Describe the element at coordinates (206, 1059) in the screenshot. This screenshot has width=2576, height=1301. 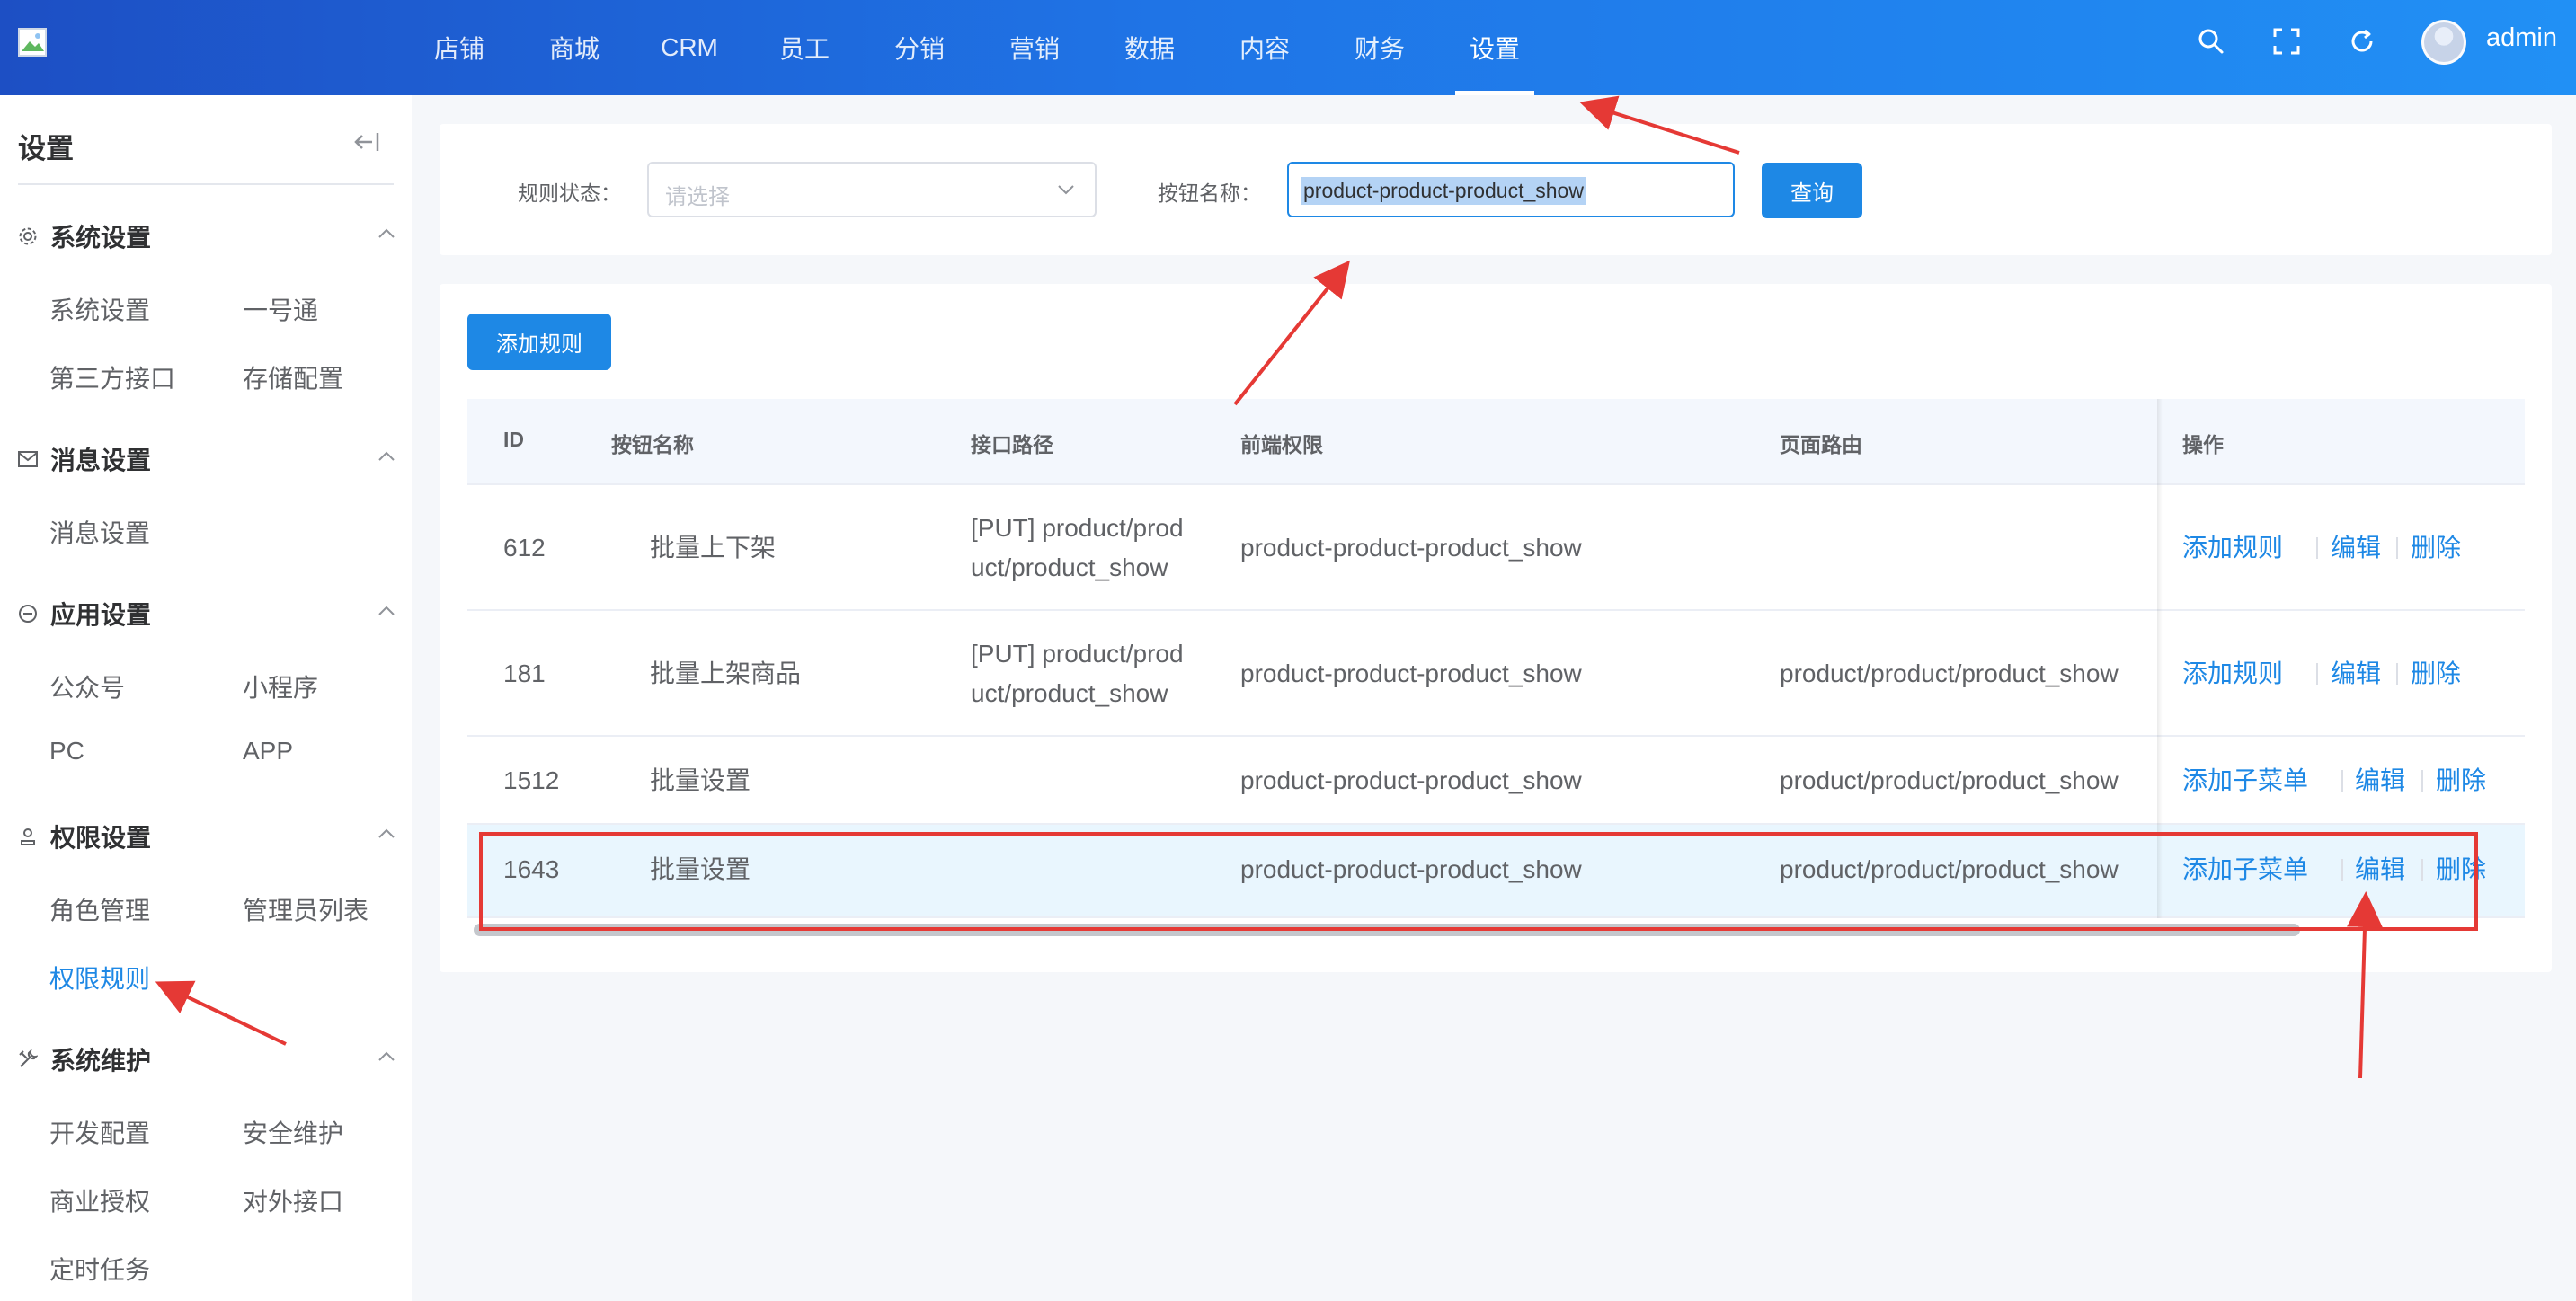
I see `group-system-maintenance: 系统维护` at that location.